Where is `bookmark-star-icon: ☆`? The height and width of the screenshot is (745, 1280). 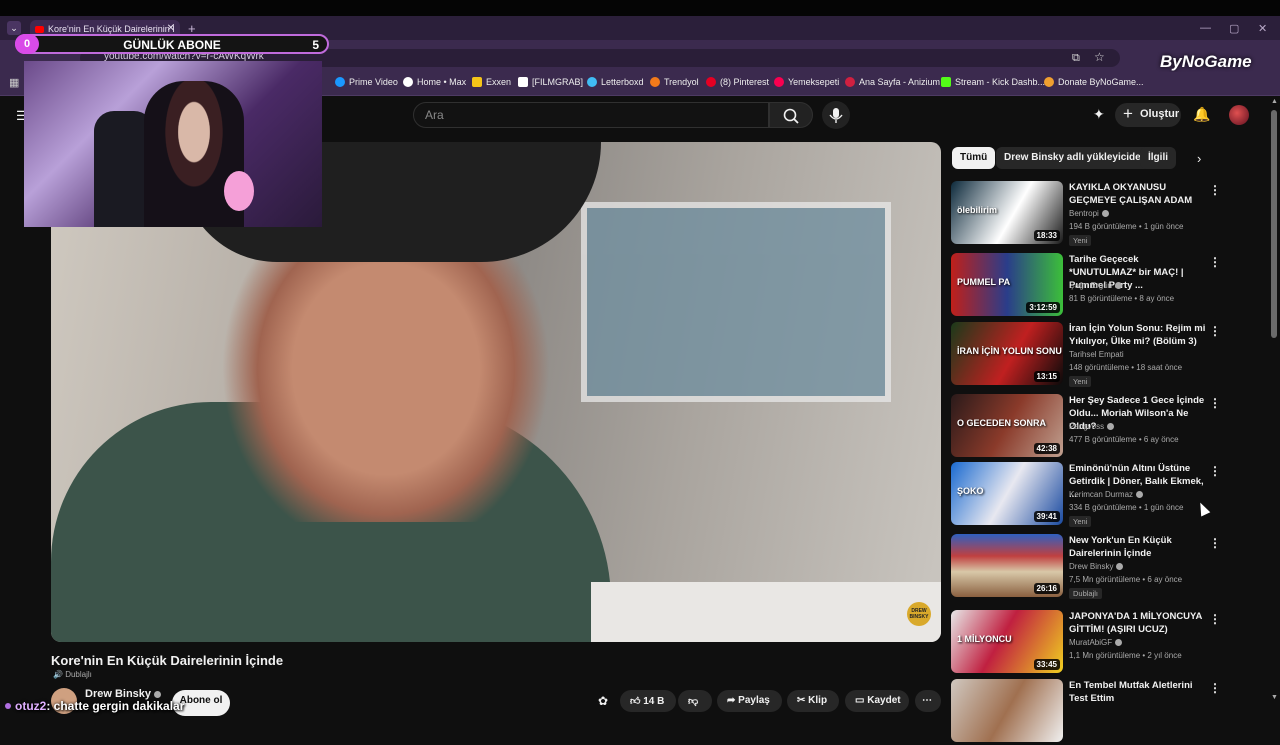
bookmark-star-icon: ☆ is located at coordinates (1099, 57).